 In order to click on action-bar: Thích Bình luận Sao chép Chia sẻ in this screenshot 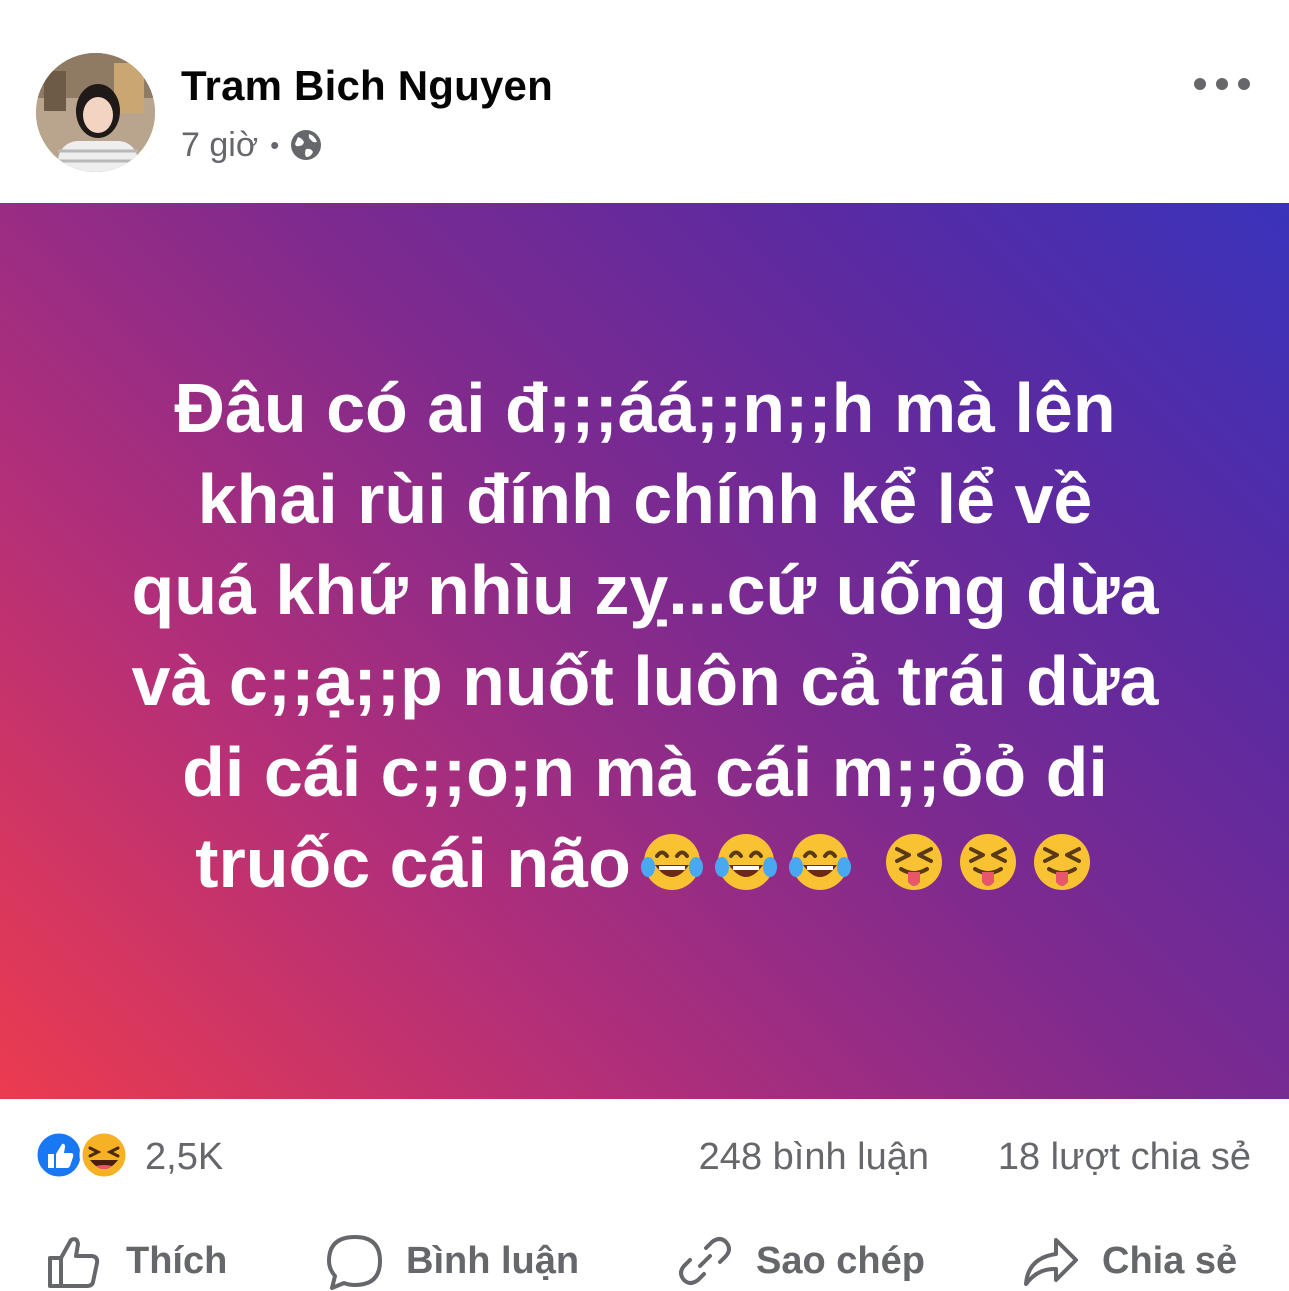, I will do `click(644, 1251)`.